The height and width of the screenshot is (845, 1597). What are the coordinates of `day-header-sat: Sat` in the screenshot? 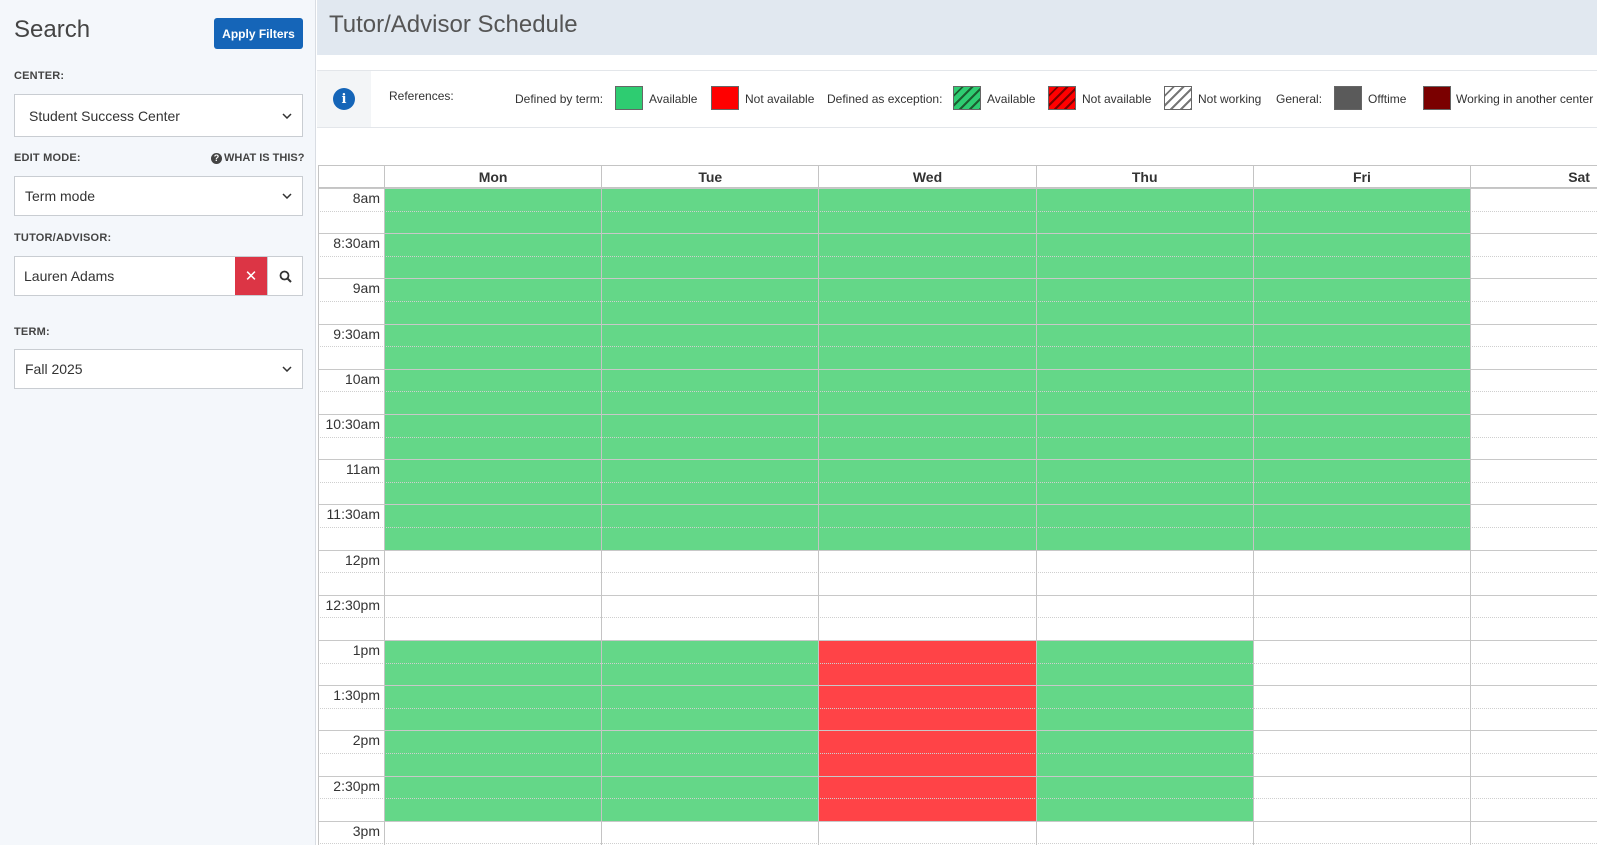 It's located at (1533, 177).